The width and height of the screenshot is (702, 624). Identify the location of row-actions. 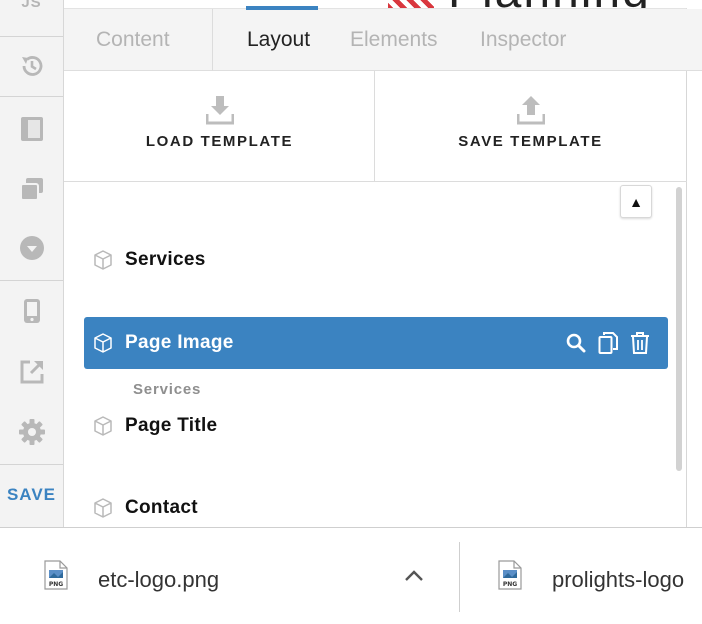
(608, 343).